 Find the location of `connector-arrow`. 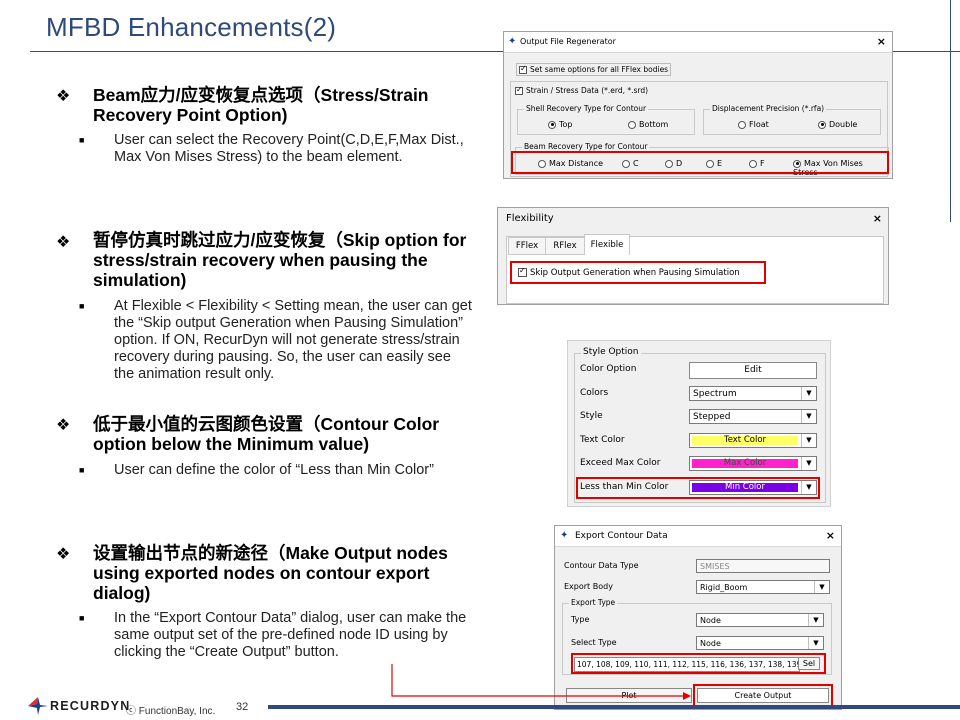

connector-arrow is located at coordinates (541, 682).